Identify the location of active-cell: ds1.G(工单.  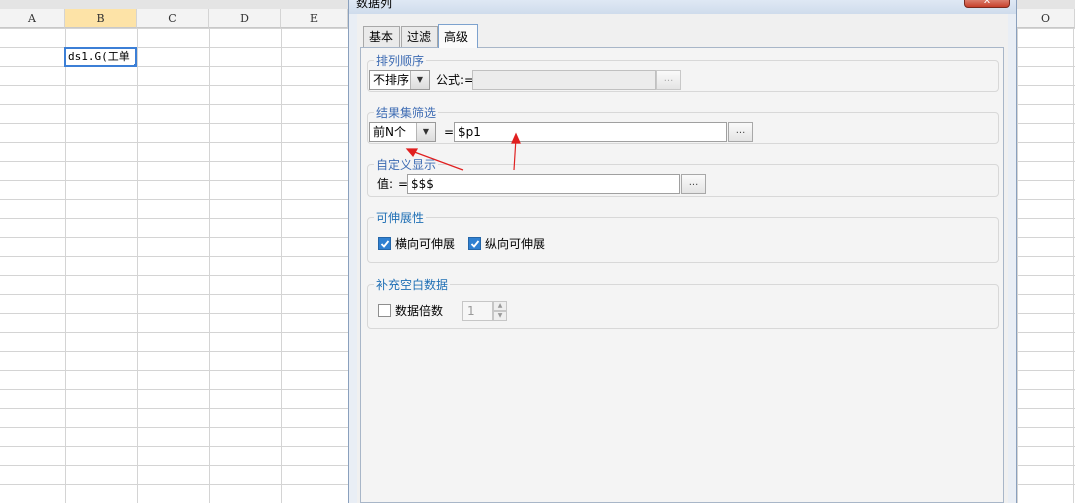
(100, 57).